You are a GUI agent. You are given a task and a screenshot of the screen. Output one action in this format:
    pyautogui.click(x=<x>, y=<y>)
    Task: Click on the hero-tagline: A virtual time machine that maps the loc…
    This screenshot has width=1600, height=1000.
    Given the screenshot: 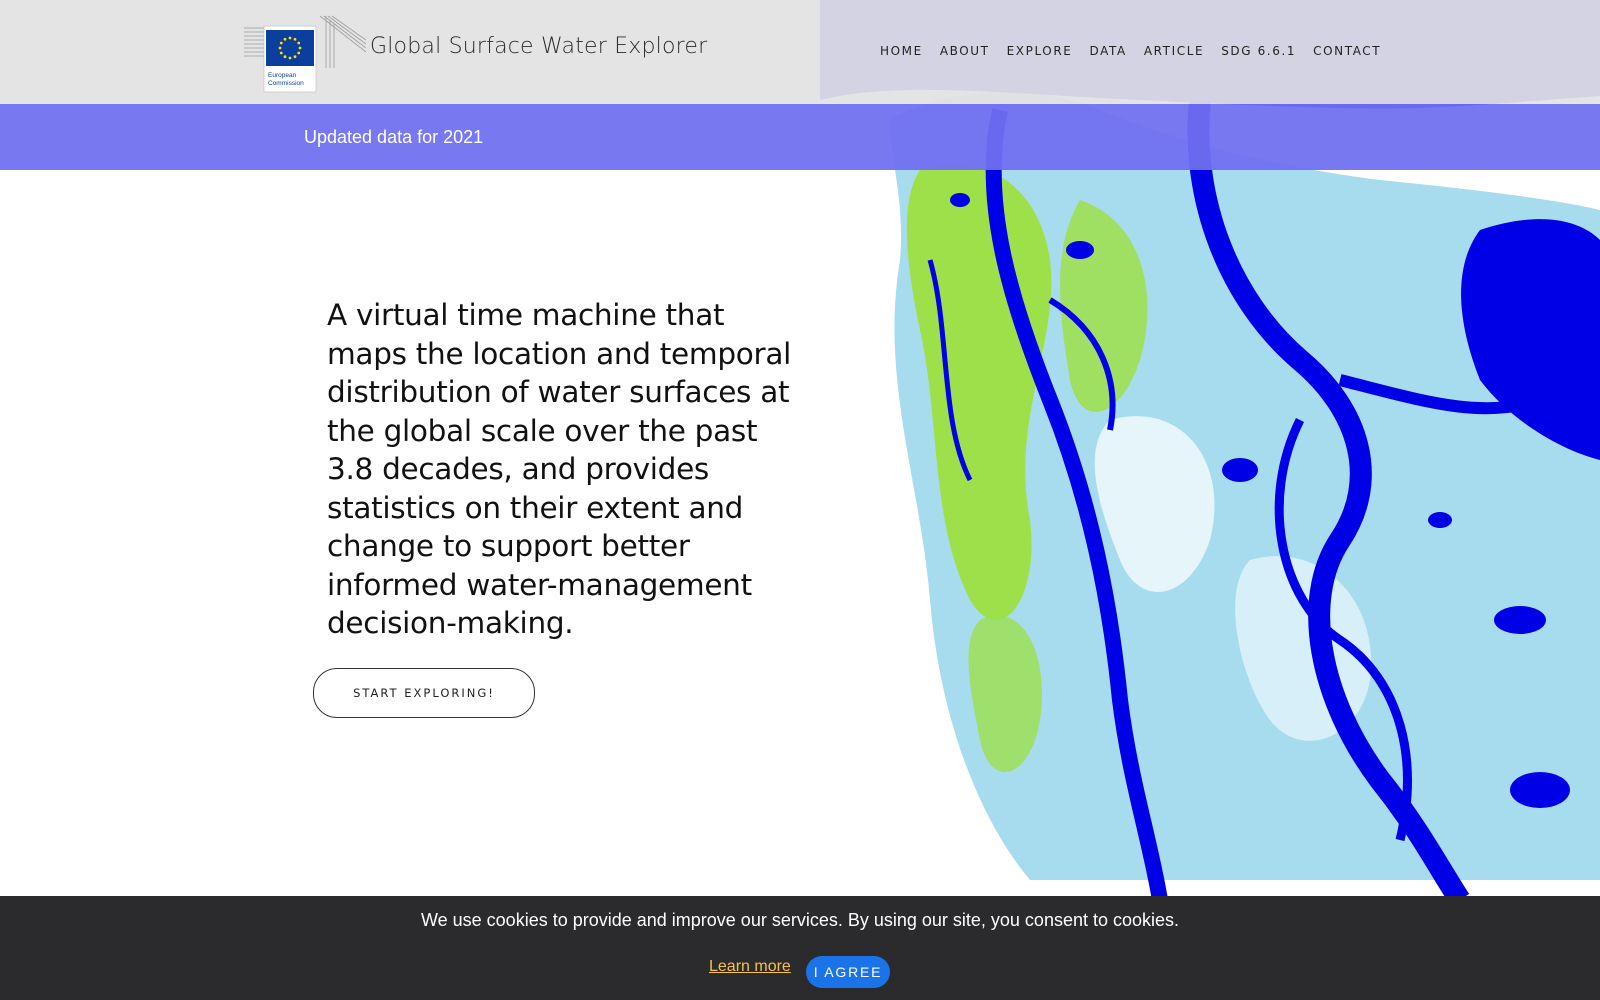 What is the action you would take?
    pyautogui.click(x=559, y=469)
    